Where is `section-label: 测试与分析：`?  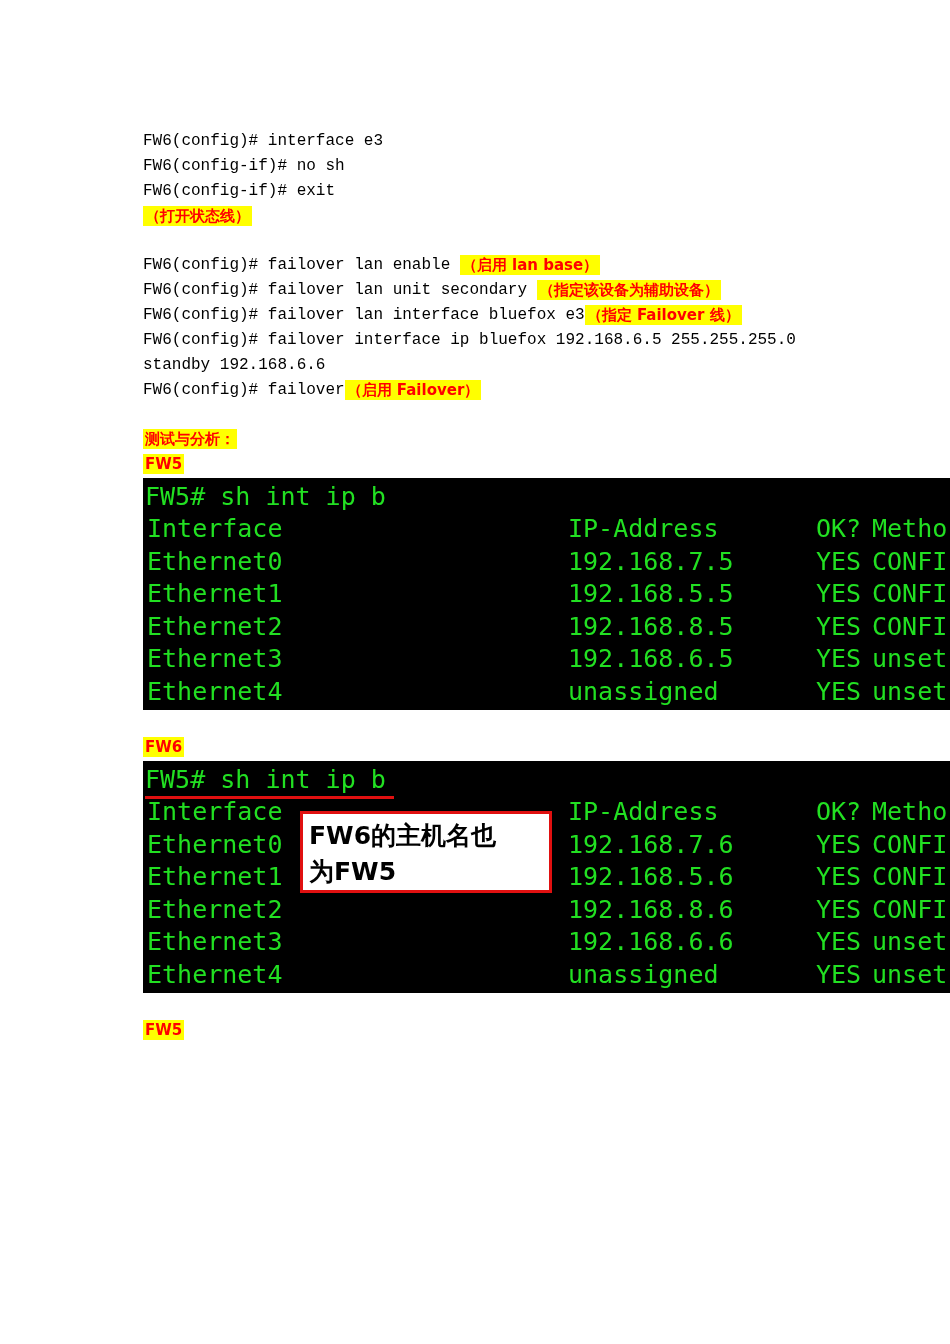
section-label: 测试与分析： is located at coordinates (190, 438).